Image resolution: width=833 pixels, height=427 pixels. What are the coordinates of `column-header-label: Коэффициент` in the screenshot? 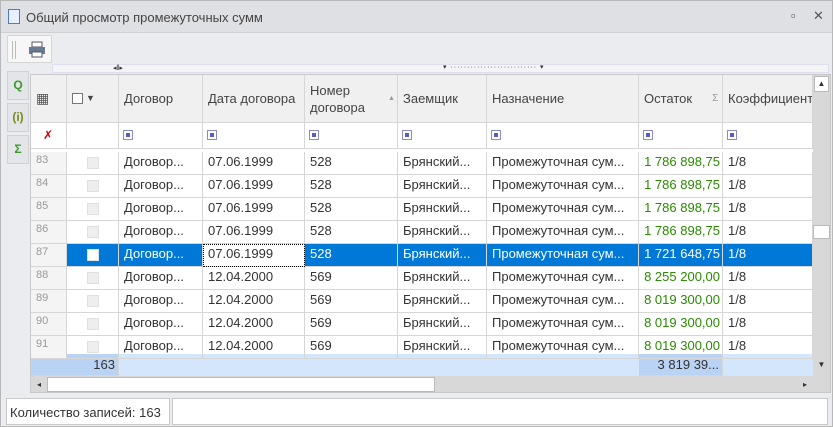 It's located at (770, 98).